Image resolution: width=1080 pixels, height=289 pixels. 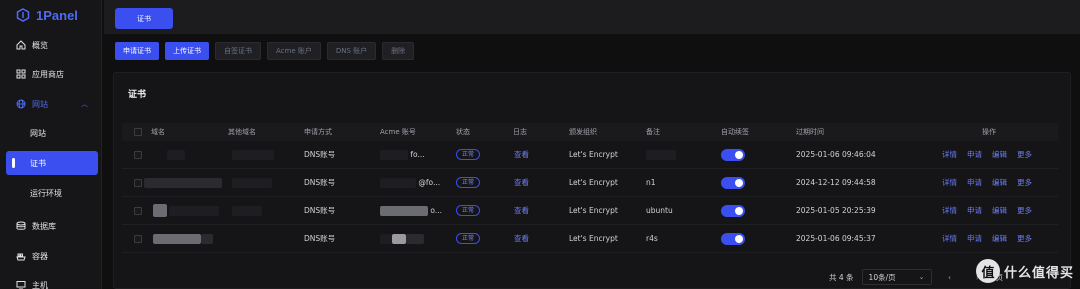 I want to click on status-text: 正常, so click(x=468, y=182).